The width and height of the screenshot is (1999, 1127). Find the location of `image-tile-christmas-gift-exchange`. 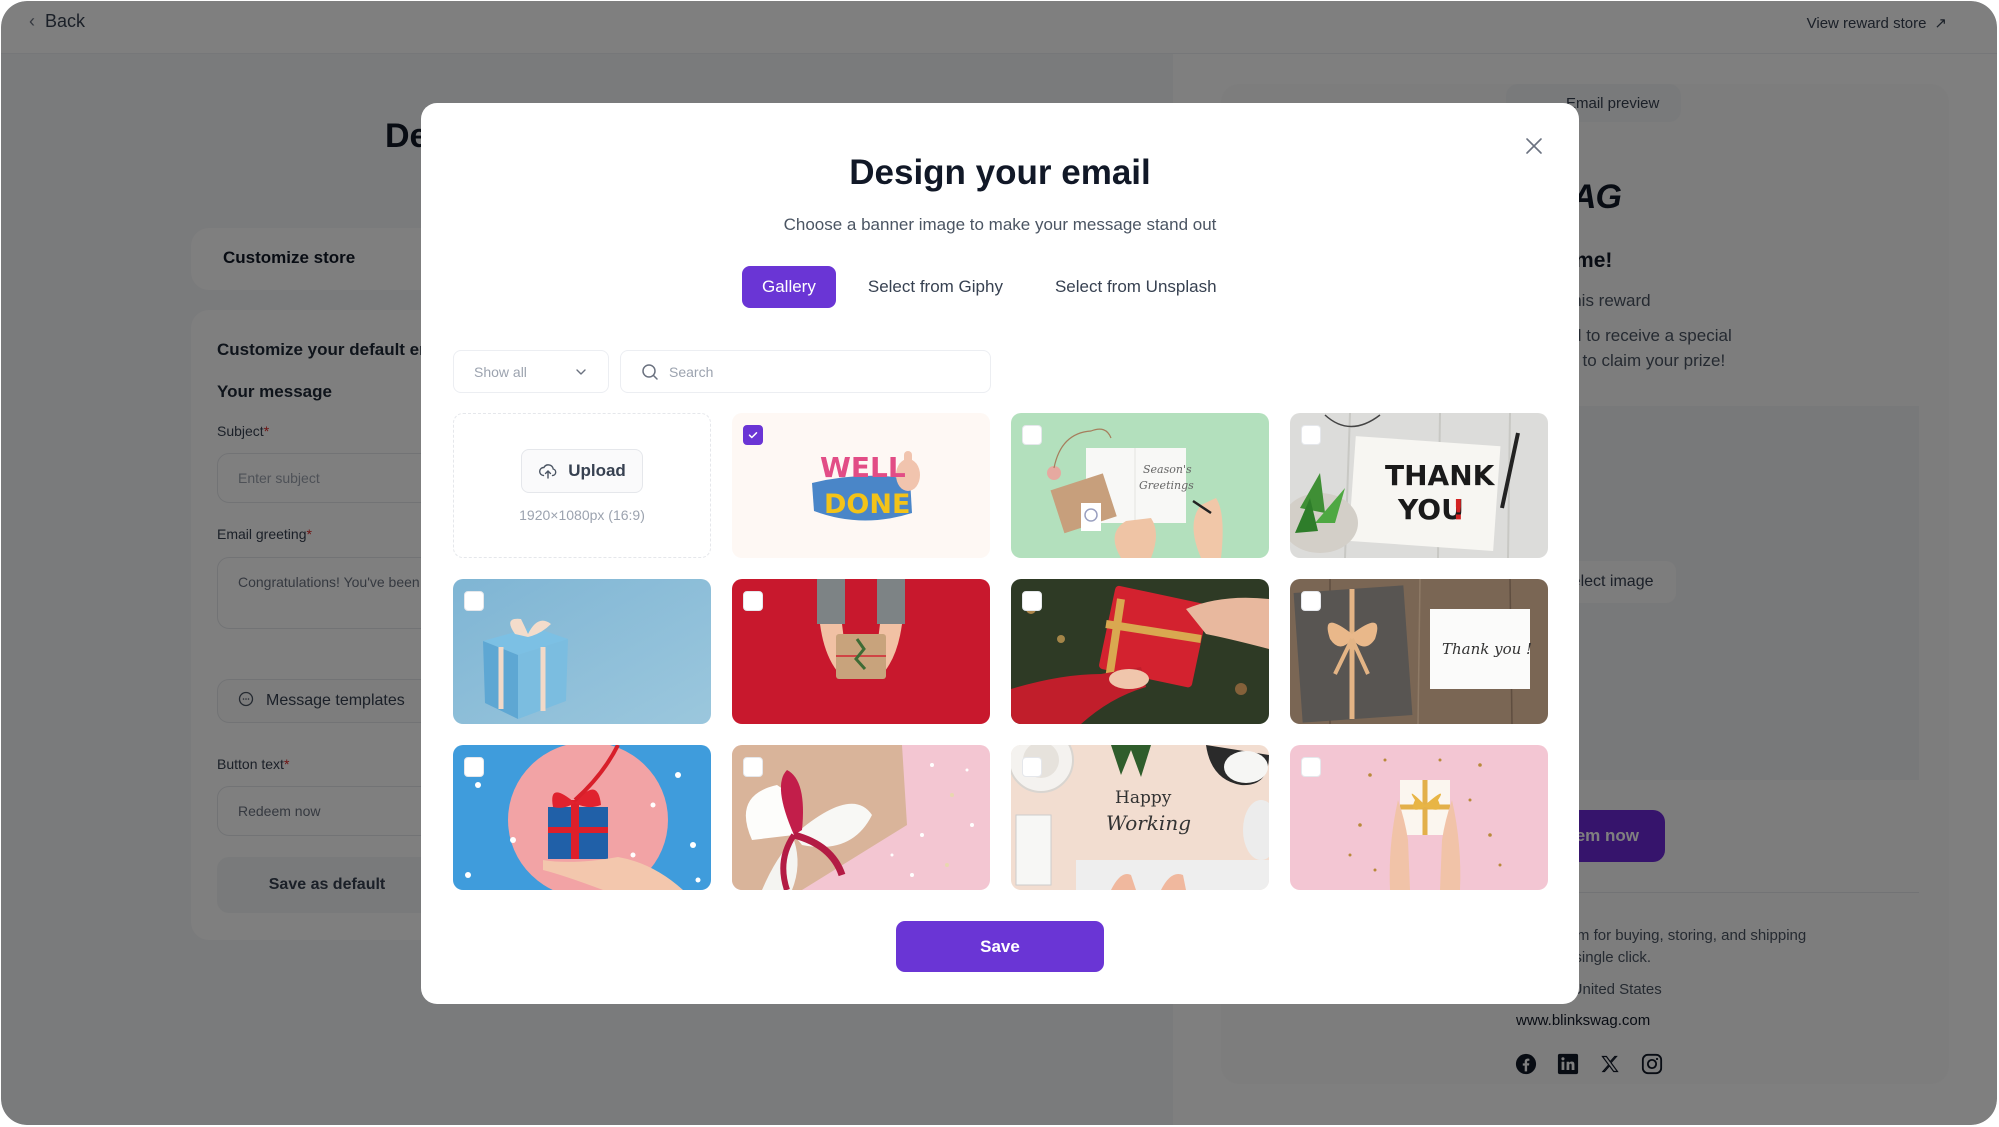

image-tile-christmas-gift-exchange is located at coordinates (1140, 651).